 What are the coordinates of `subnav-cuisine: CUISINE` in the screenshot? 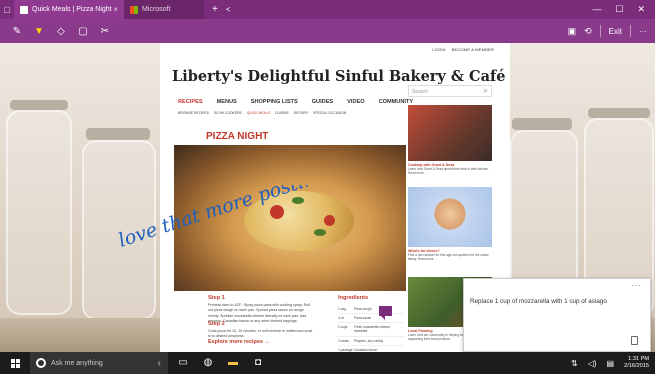 It's located at (282, 113).